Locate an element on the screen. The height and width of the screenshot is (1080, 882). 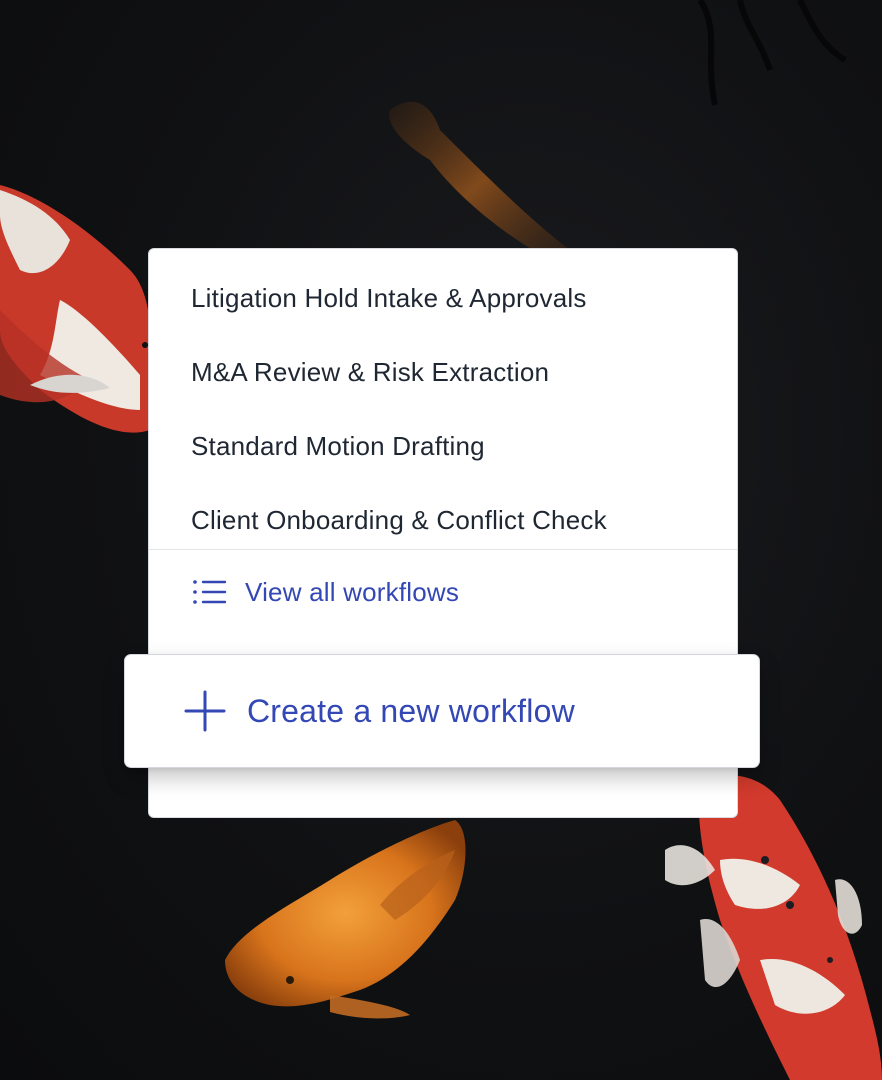
view-all-workflows-link: View all workflows is located at coordinates (325, 592).